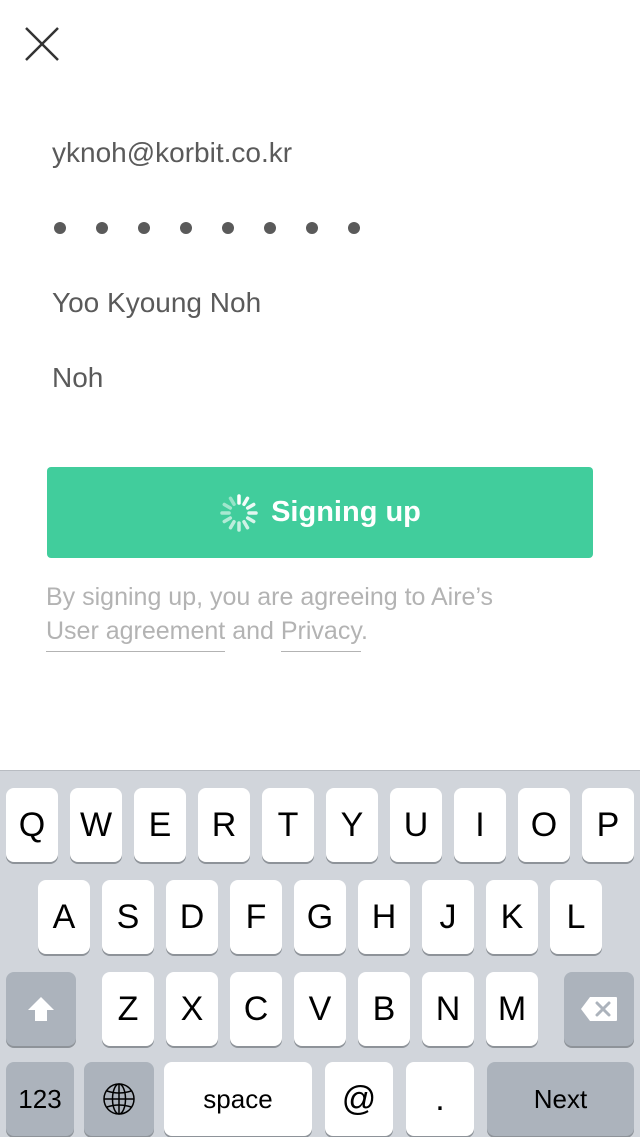  Describe the element at coordinates (322, 303) in the screenshot. I see `first-name-field` at that location.